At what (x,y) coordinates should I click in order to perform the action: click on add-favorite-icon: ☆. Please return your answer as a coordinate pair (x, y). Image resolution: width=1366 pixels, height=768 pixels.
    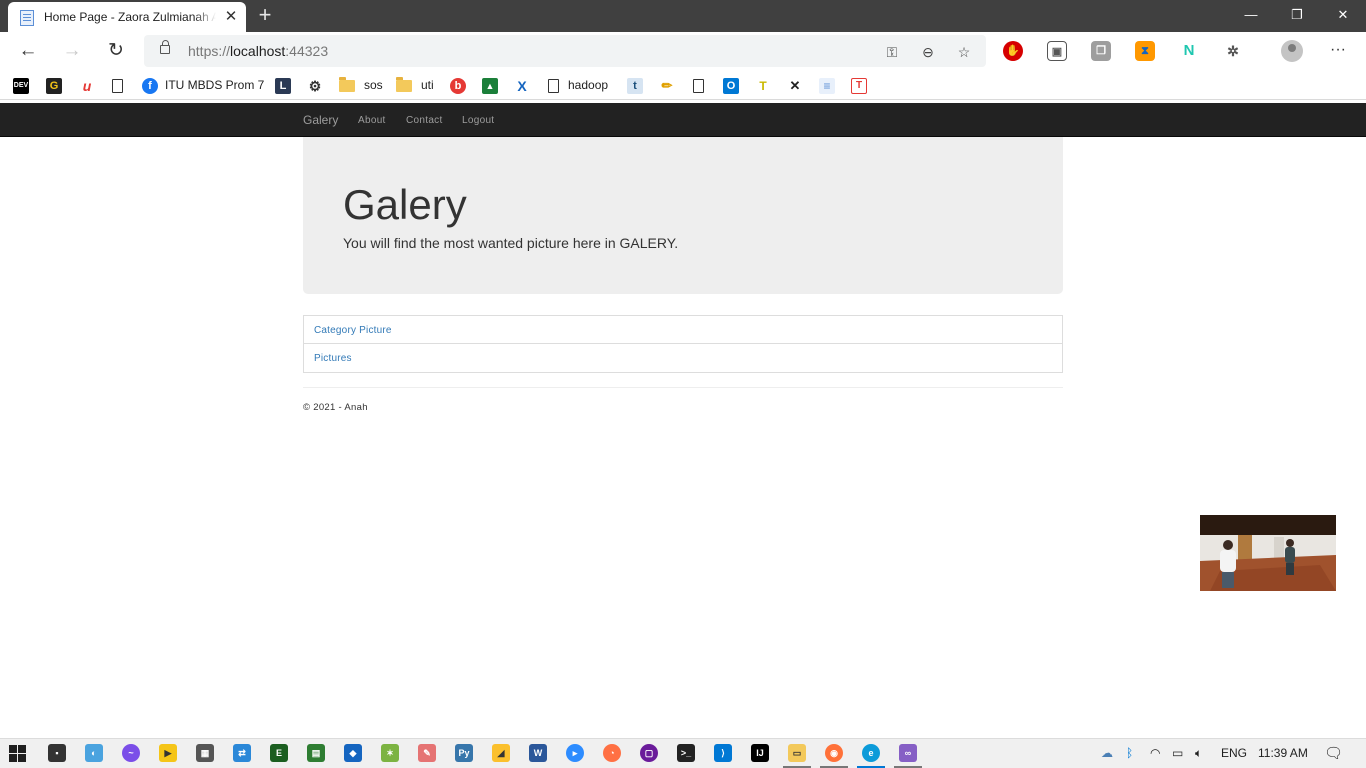
    Looking at the image, I should click on (964, 52).